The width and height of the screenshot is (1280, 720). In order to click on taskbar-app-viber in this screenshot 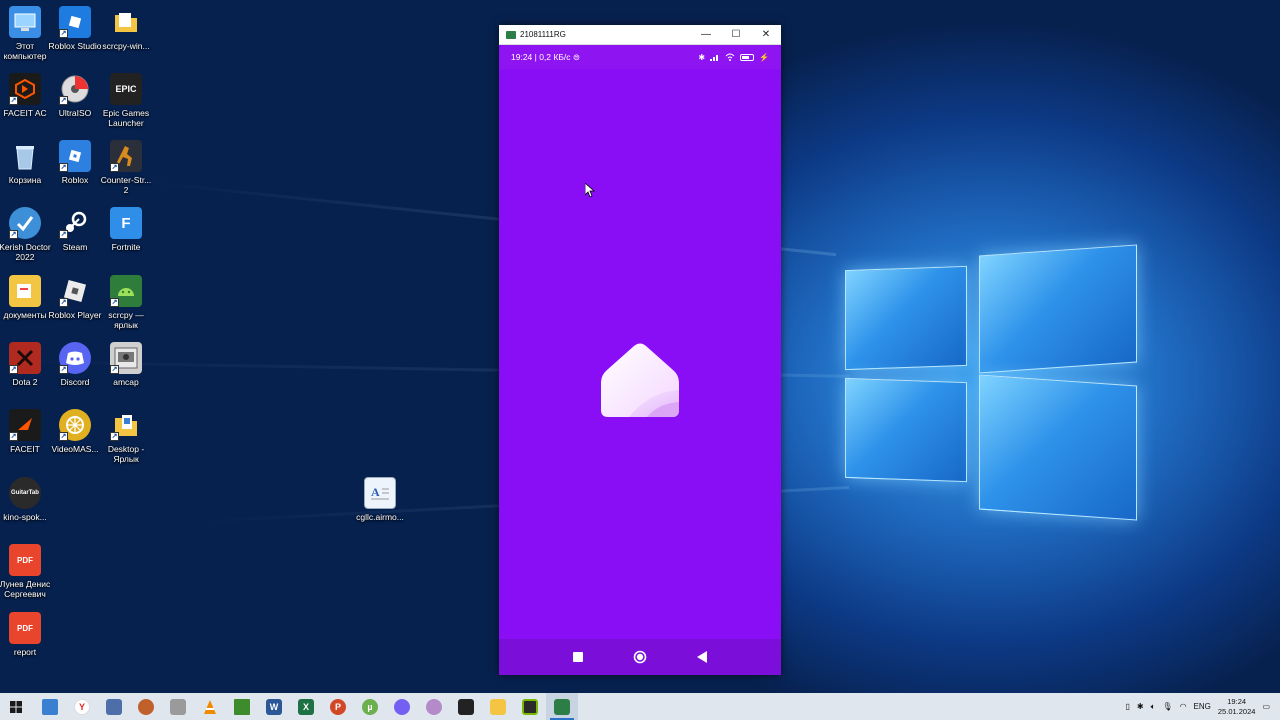, I will do `click(402, 706)`.